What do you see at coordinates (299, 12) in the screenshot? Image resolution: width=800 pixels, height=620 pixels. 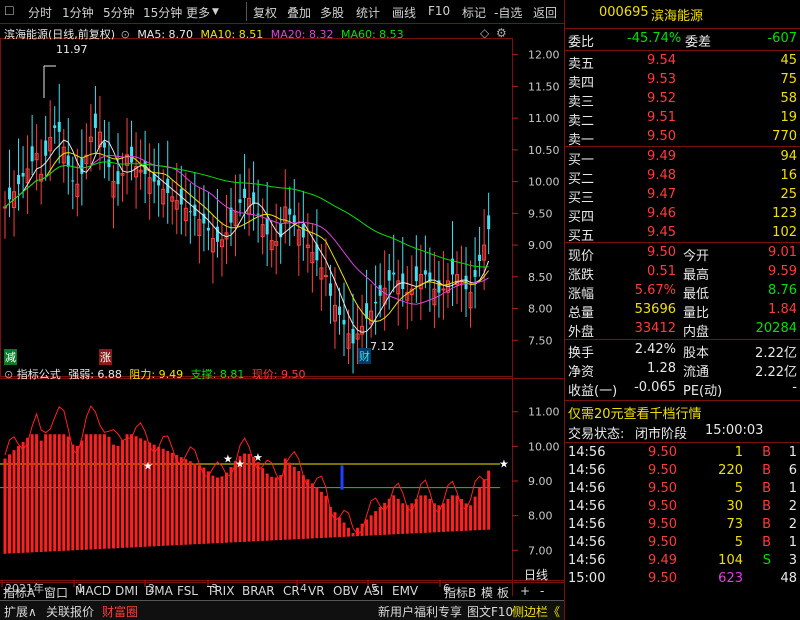 I see `overlay-button: 叠加` at bounding box center [299, 12].